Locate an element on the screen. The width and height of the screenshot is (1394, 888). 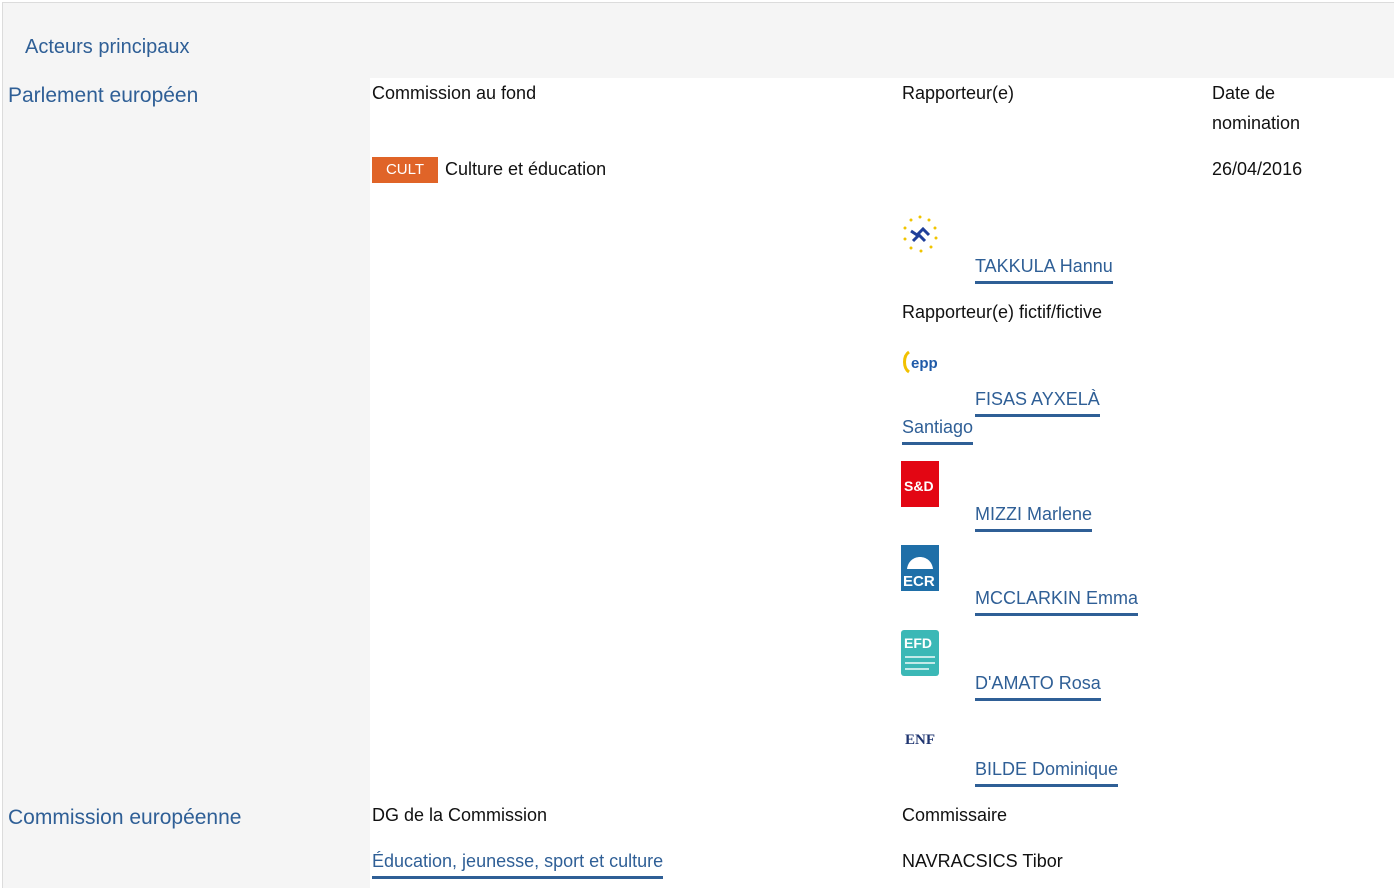
shadow-link-damato: D'AMATO Rosa is located at coordinates (1038, 684).